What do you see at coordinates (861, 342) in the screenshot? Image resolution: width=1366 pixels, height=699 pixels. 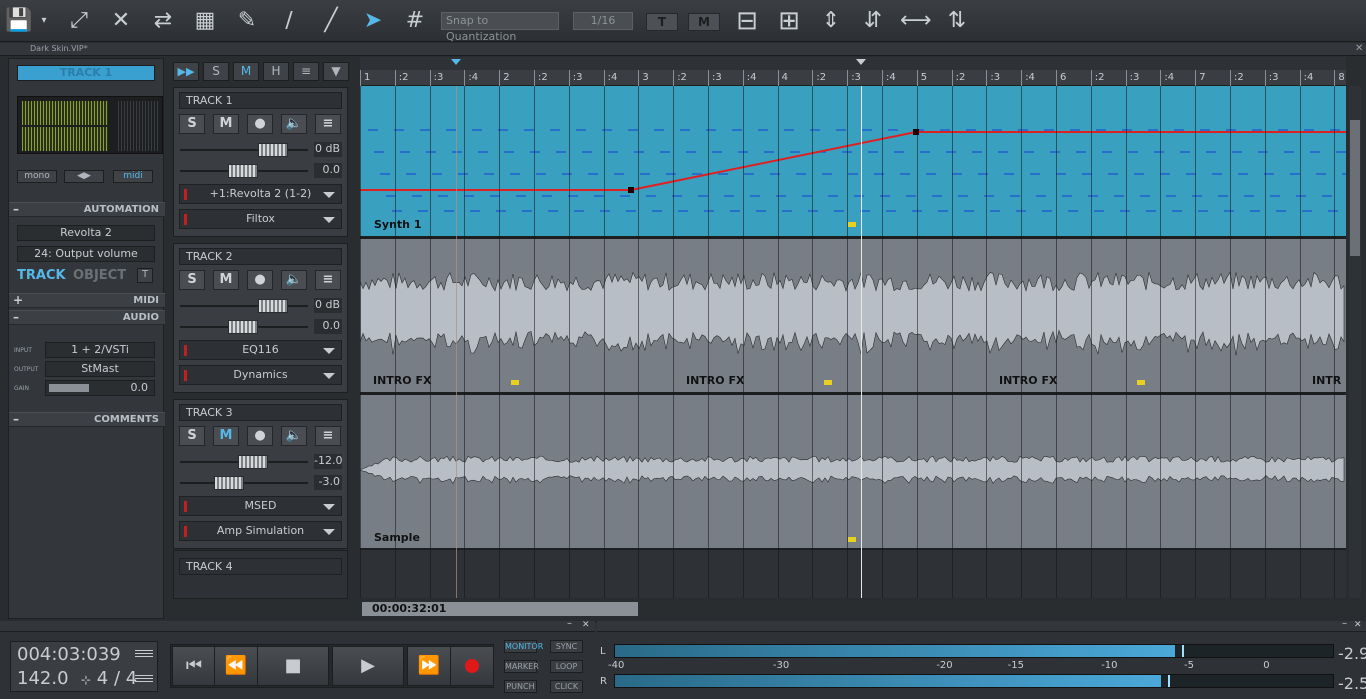 I see `playhead` at bounding box center [861, 342].